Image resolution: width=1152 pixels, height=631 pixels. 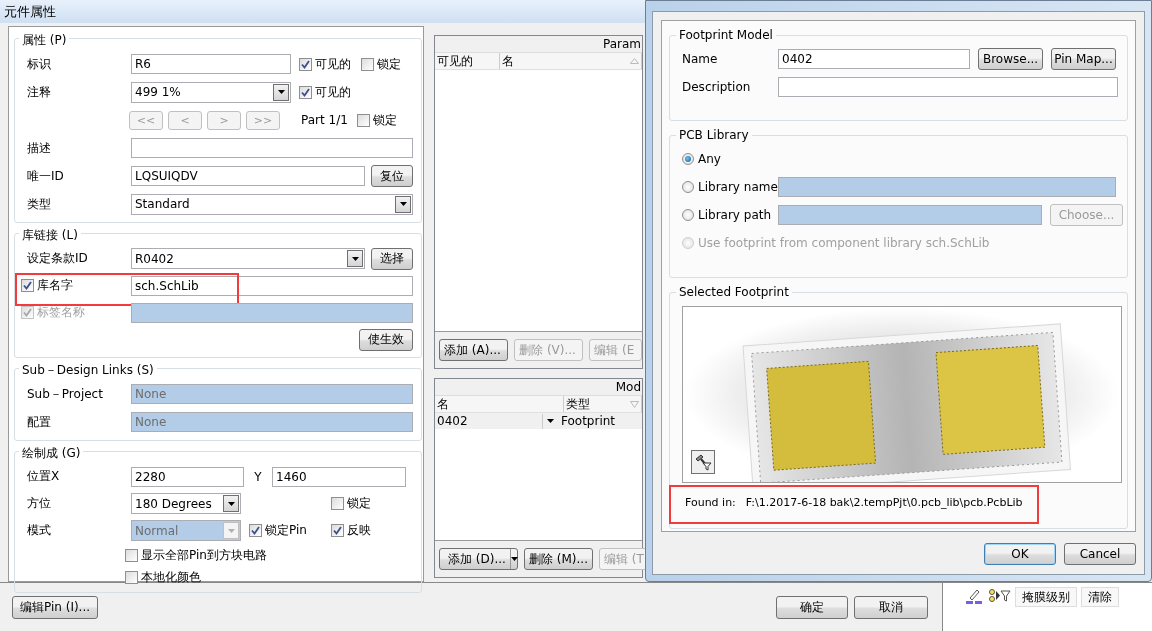 I want to click on text-field: 0402, so click(x=874, y=59).